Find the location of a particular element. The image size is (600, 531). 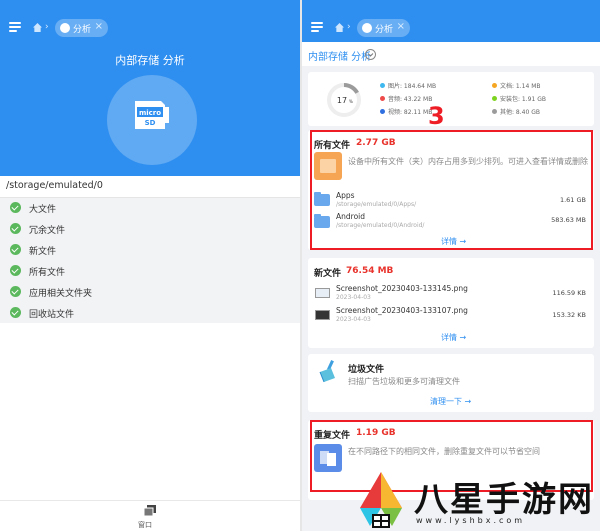

list-item-label: 回收站文件 is located at coordinates (52, 315).